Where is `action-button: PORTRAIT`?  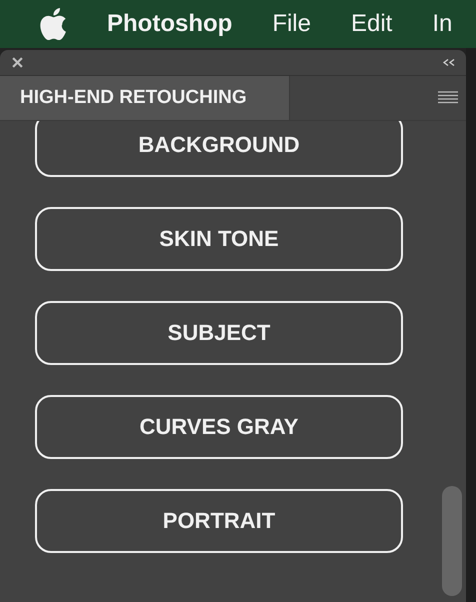 action-button: PORTRAIT is located at coordinates (219, 521).